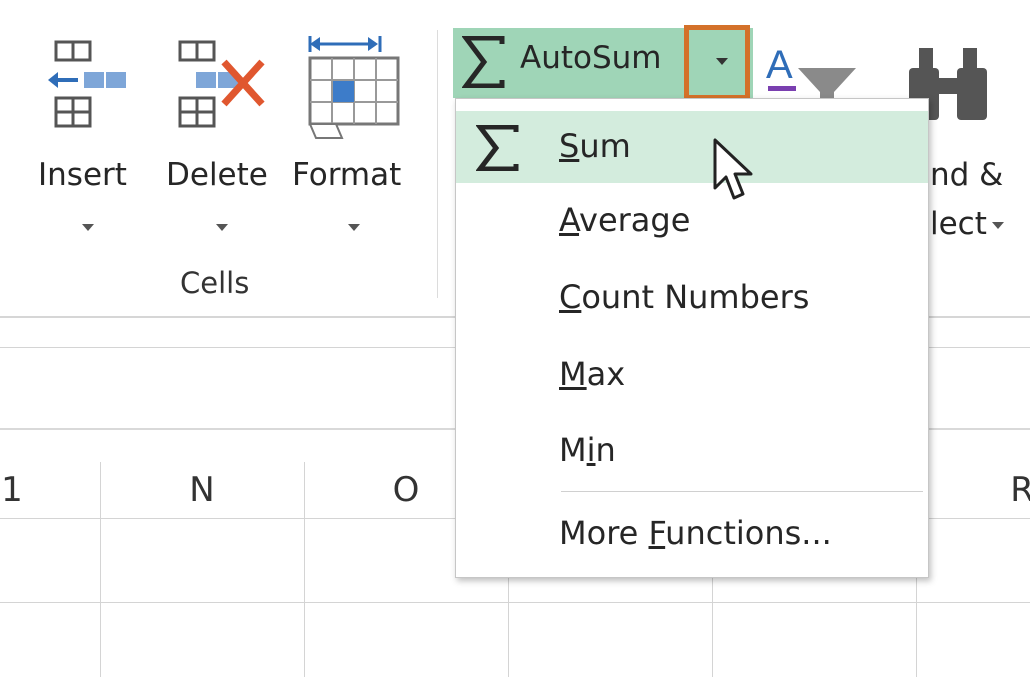 This screenshot has height=677, width=1030. Describe the element at coordinates (220, 140) in the screenshot. I see `delete-button: Delete` at that location.